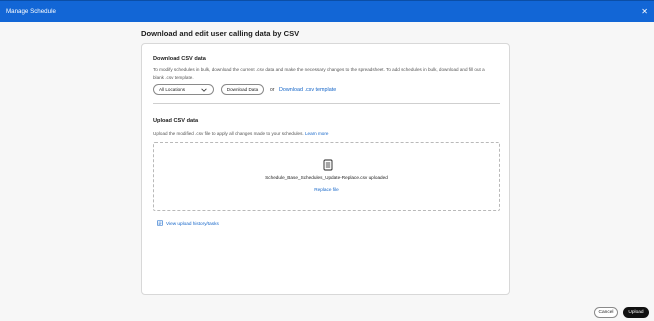 This screenshot has height=321, width=654. What do you see at coordinates (172, 89) in the screenshot?
I see `location-select-value: All Locations` at bounding box center [172, 89].